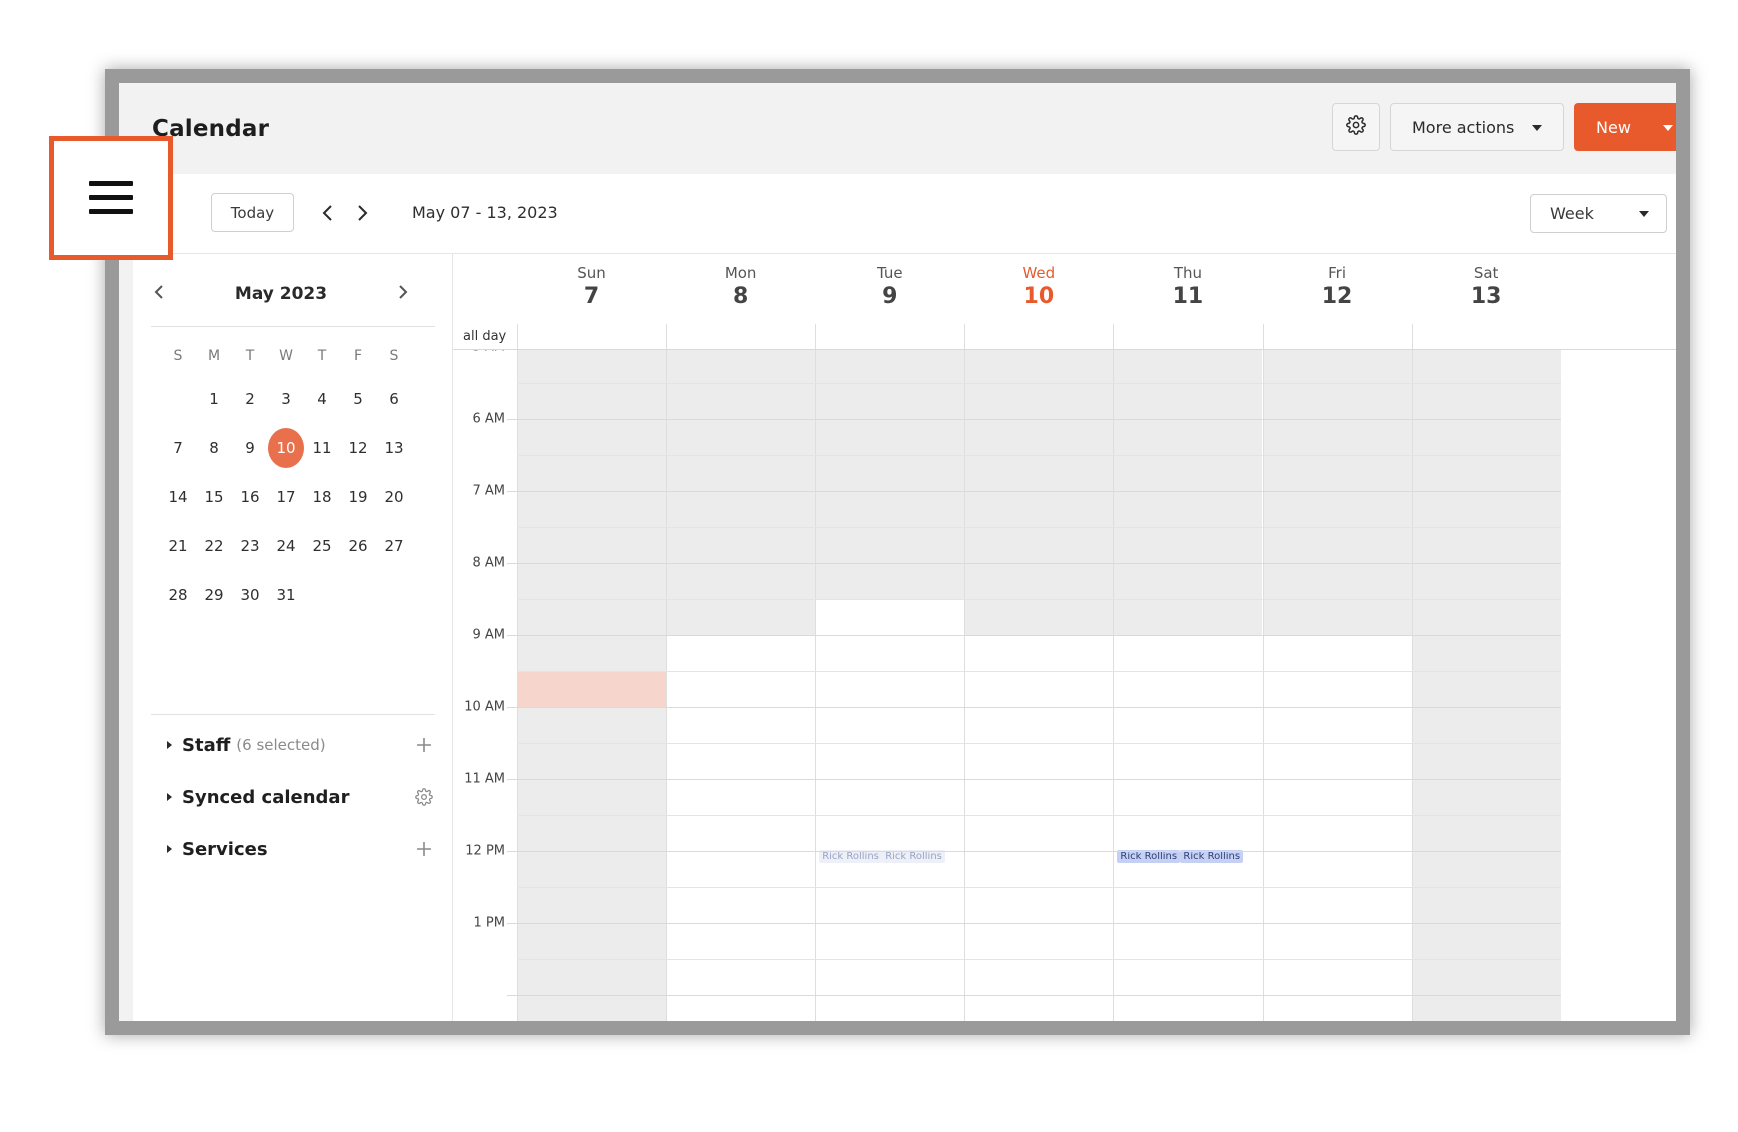  What do you see at coordinates (890, 685) in the screenshot?
I see `day-column-tue: Rick Rollins Rick Rollins` at bounding box center [890, 685].